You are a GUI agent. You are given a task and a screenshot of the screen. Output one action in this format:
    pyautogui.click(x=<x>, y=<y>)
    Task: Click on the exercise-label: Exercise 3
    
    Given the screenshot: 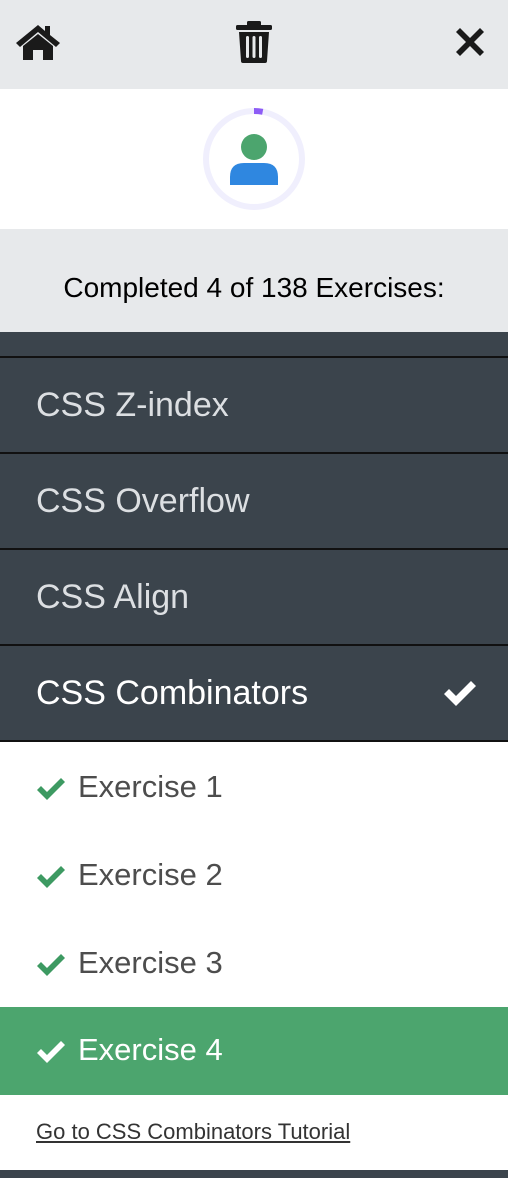 What is the action you would take?
    pyautogui.click(x=150, y=962)
    